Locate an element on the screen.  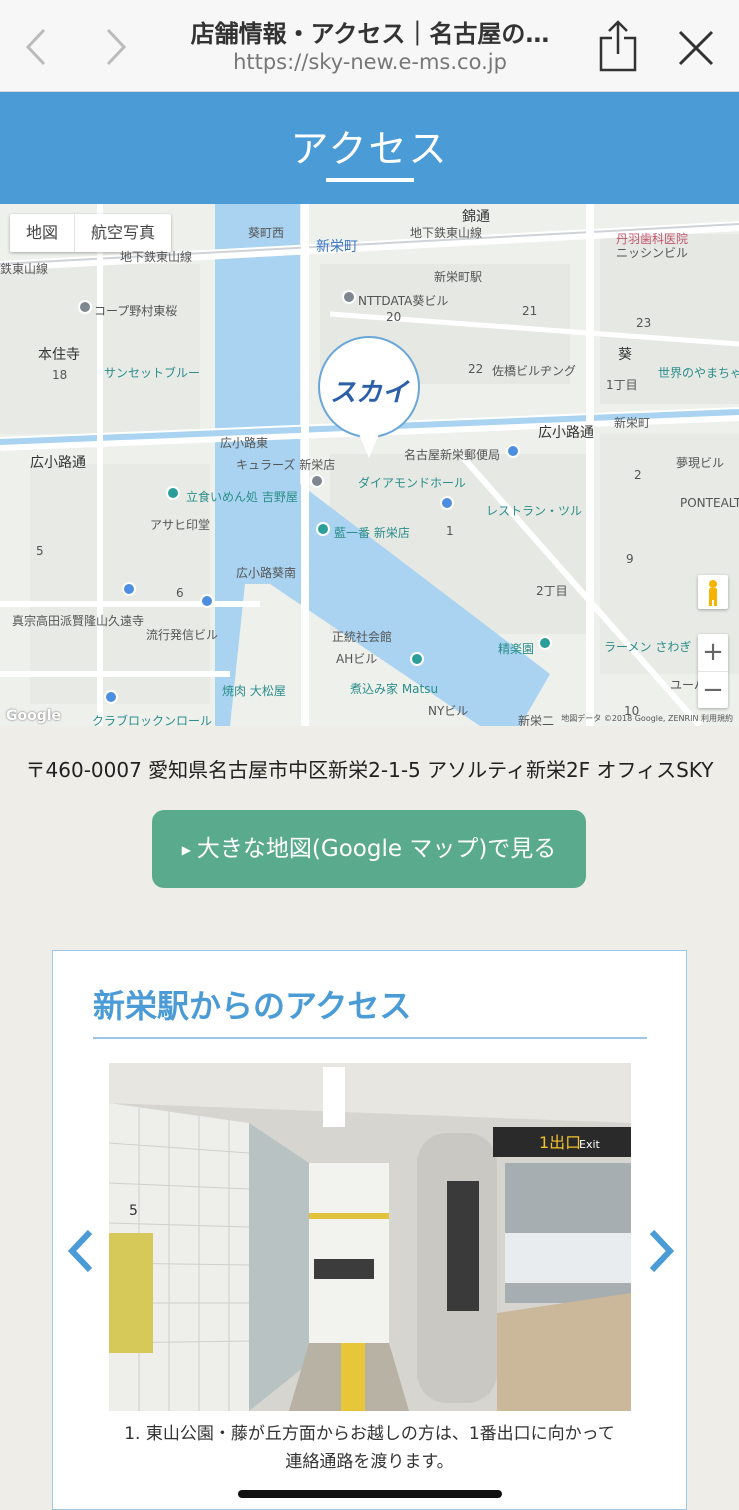
map-label: 1 is located at coordinates (450, 531).